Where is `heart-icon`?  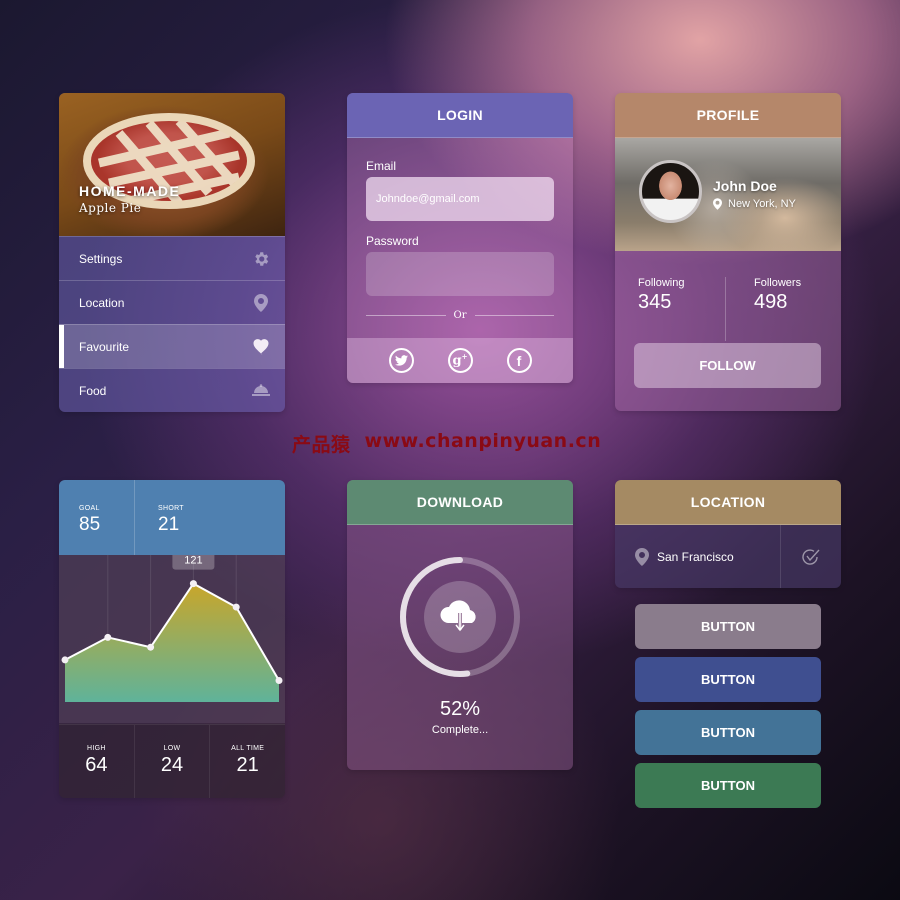
heart-icon is located at coordinates (261, 347).